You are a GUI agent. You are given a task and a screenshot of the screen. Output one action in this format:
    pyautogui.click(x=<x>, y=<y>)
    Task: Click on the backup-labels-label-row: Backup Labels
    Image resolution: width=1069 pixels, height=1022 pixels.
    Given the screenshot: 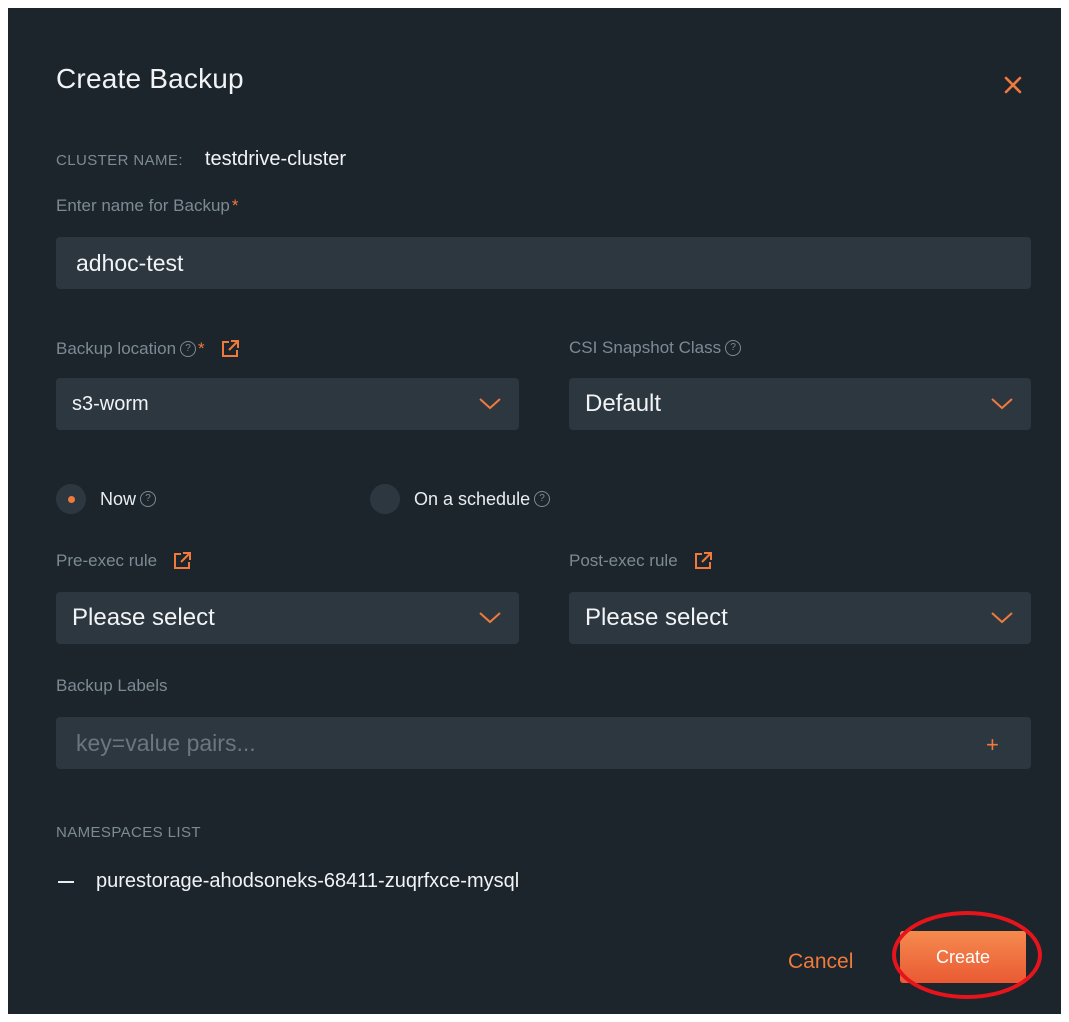 What is the action you would take?
    pyautogui.click(x=112, y=686)
    